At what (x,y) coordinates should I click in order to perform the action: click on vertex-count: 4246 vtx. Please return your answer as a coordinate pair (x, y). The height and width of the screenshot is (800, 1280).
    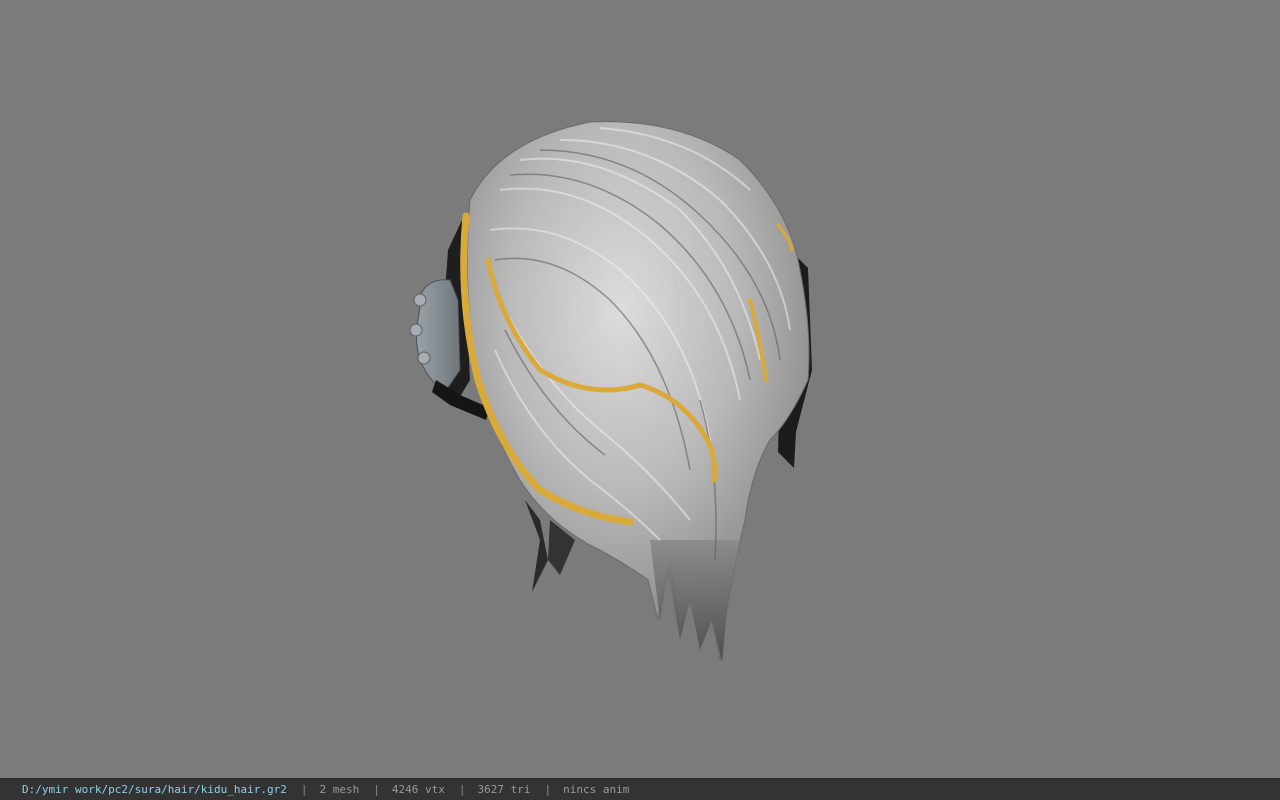
    Looking at the image, I should click on (418, 789).